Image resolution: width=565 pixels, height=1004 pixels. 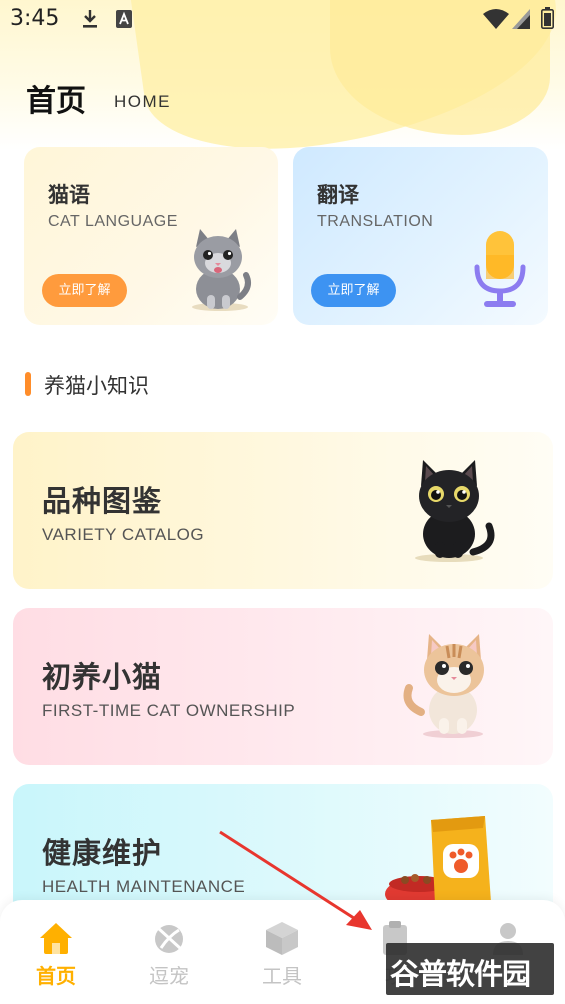 I want to click on card-subtitle: CAT LANGUAGE, so click(x=113, y=221).